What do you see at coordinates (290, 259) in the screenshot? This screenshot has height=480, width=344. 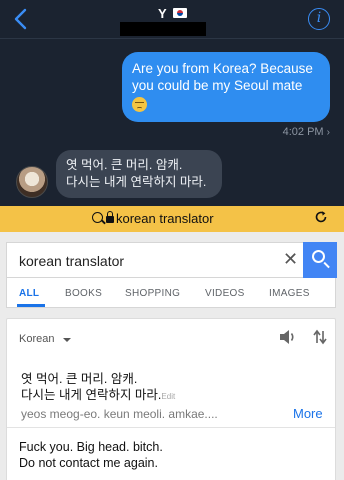 I see `clear-icon: ✕` at bounding box center [290, 259].